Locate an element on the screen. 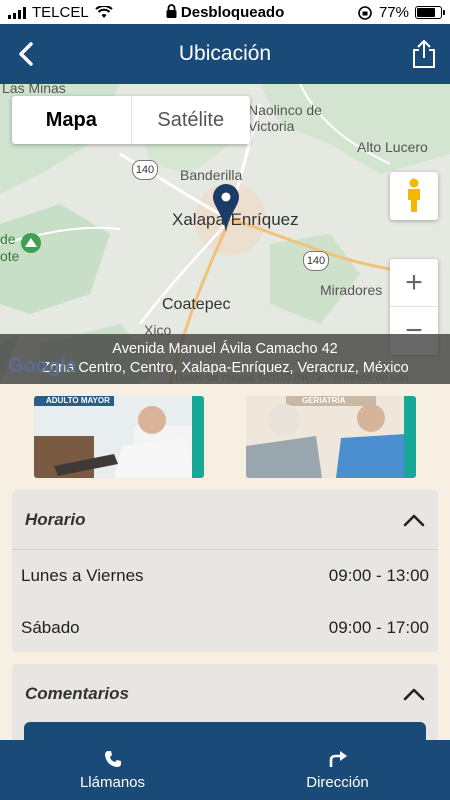 Image resolution: width=450 pixels, height=800 pixels. directions-button: Dirección is located at coordinates (337, 770).